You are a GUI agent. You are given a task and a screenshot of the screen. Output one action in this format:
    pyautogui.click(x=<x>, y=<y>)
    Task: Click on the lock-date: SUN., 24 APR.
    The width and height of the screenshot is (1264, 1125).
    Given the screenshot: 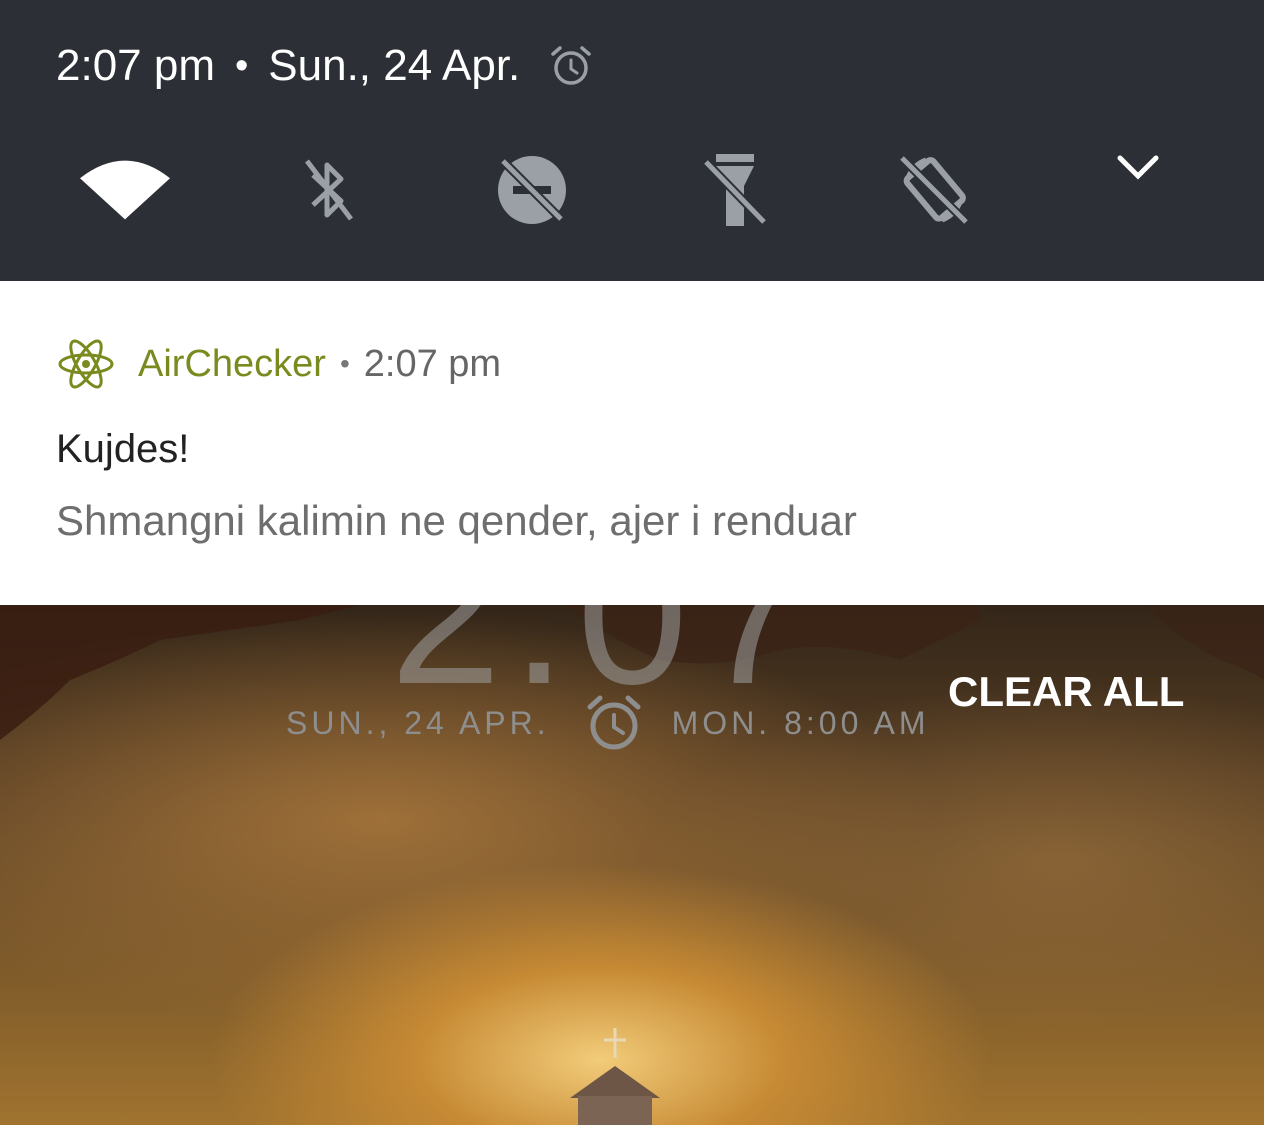 What is the action you would take?
    pyautogui.click(x=418, y=722)
    